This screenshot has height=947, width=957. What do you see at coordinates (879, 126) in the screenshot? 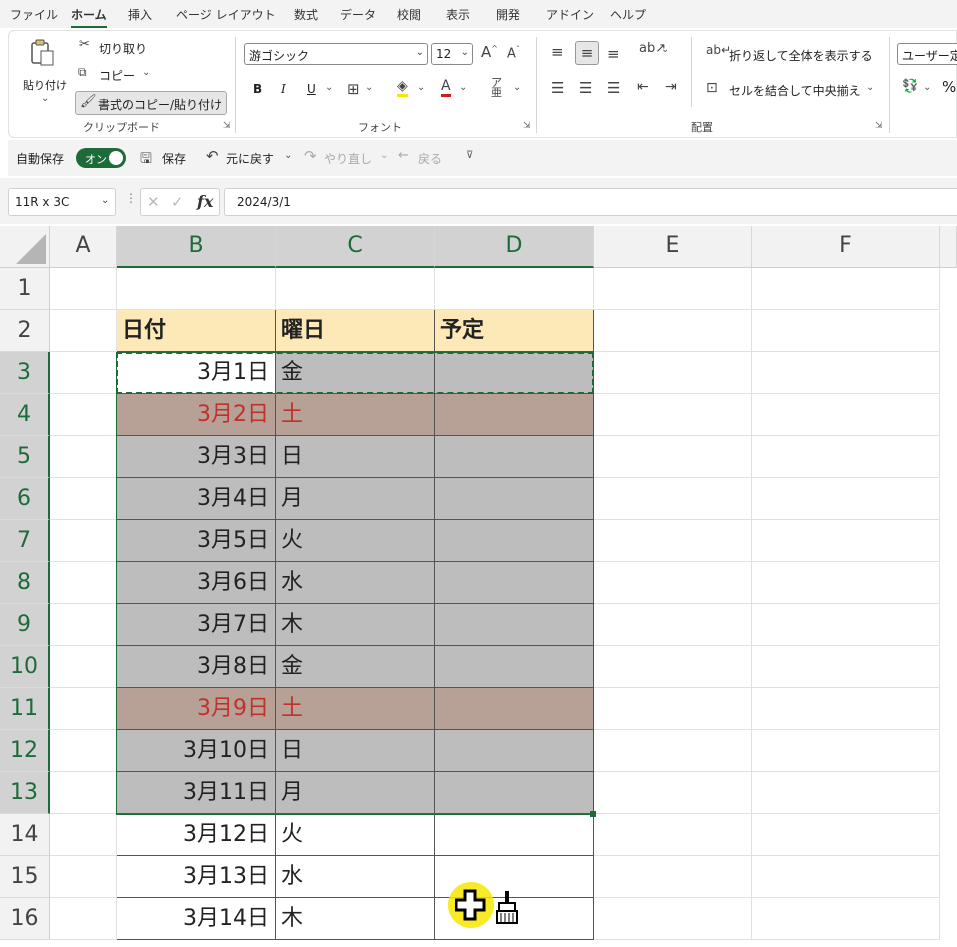
I see `alignment-launcher-icon: ⇲` at bounding box center [879, 126].